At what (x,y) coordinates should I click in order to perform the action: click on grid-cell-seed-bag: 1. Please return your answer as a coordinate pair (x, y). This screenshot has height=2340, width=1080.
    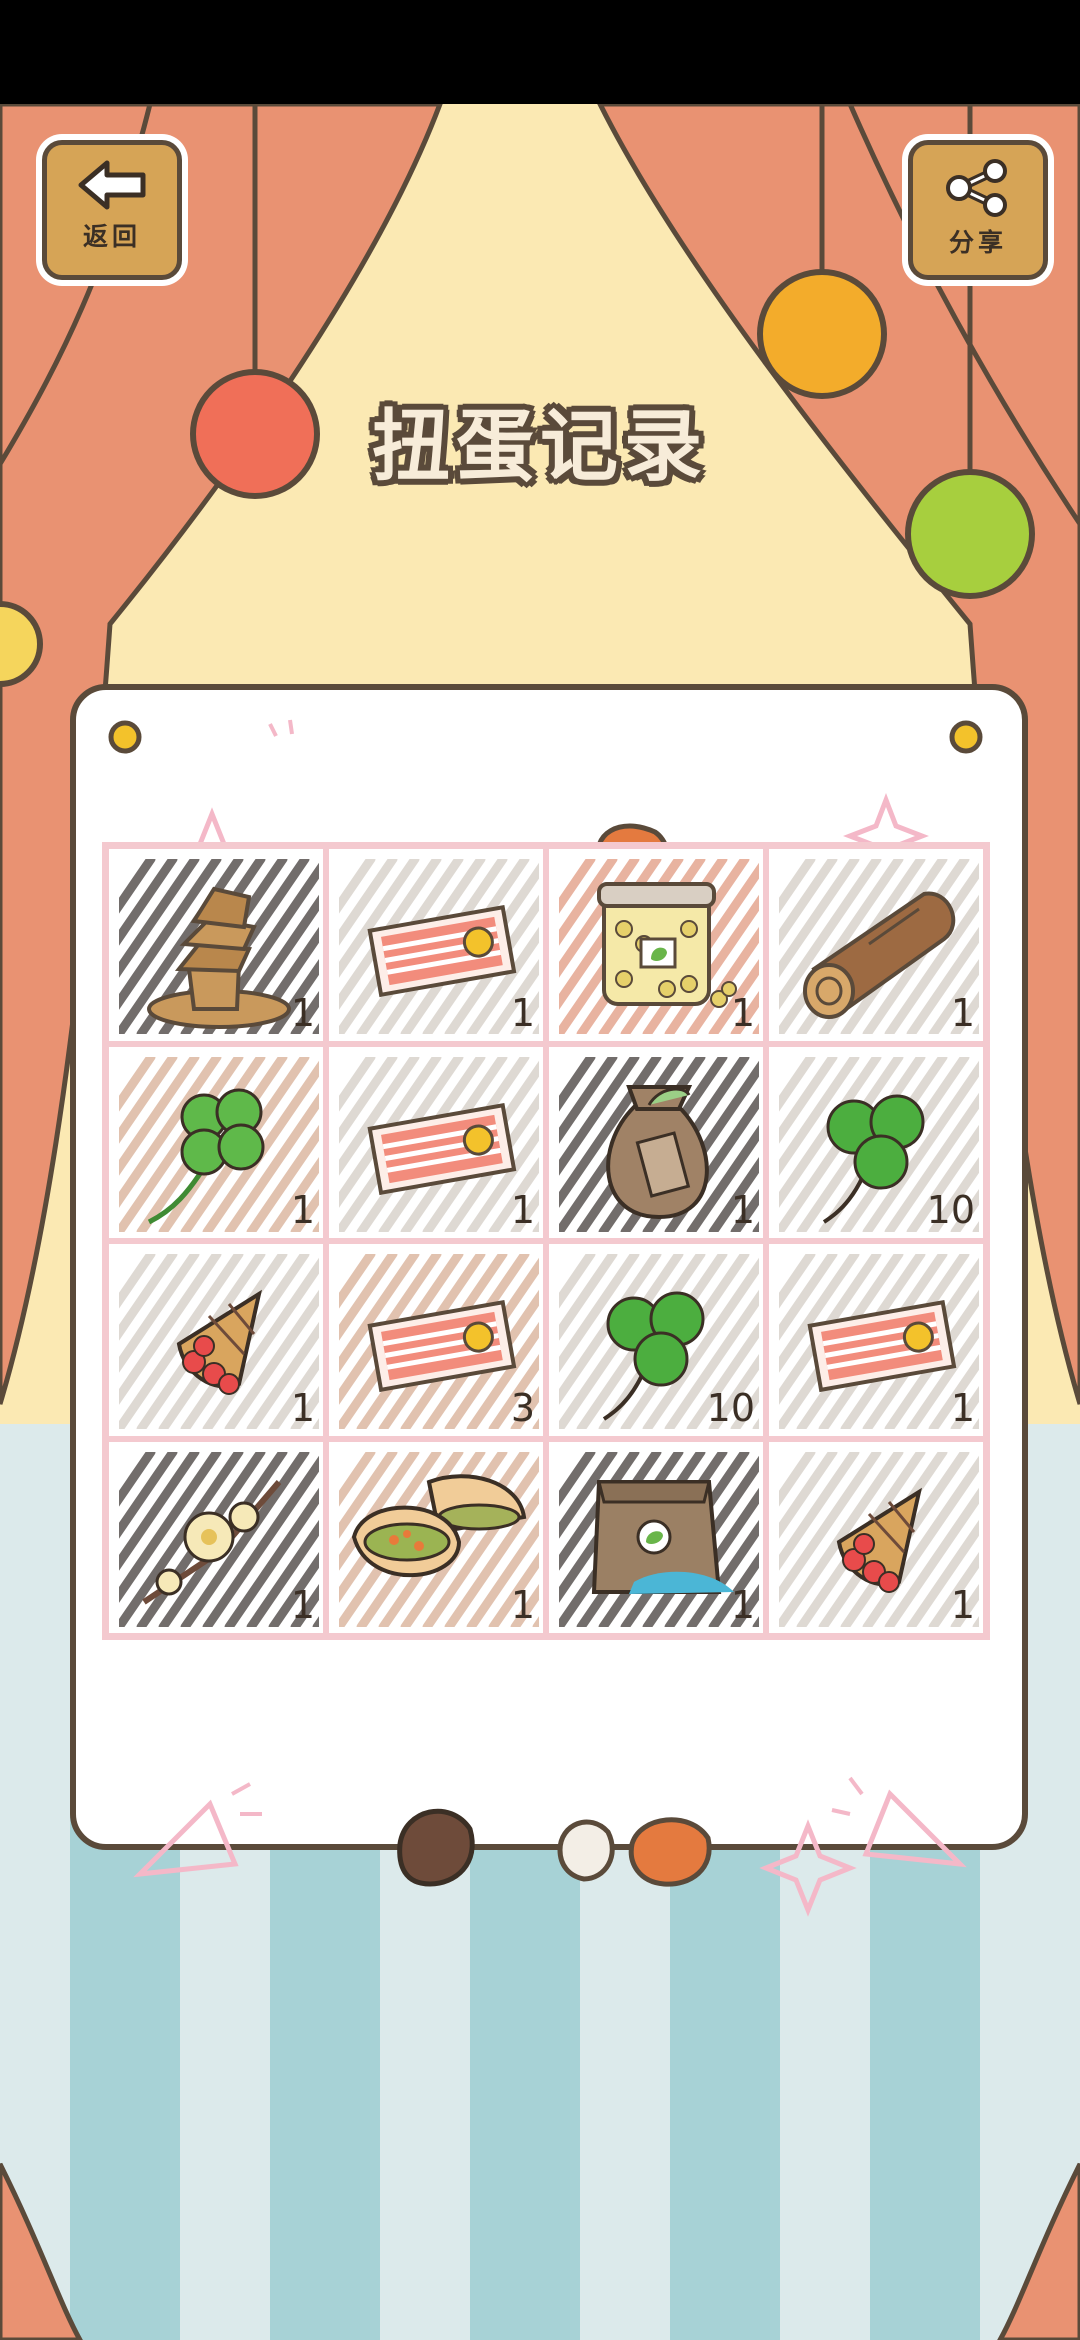
    Looking at the image, I should click on (656, 1142).